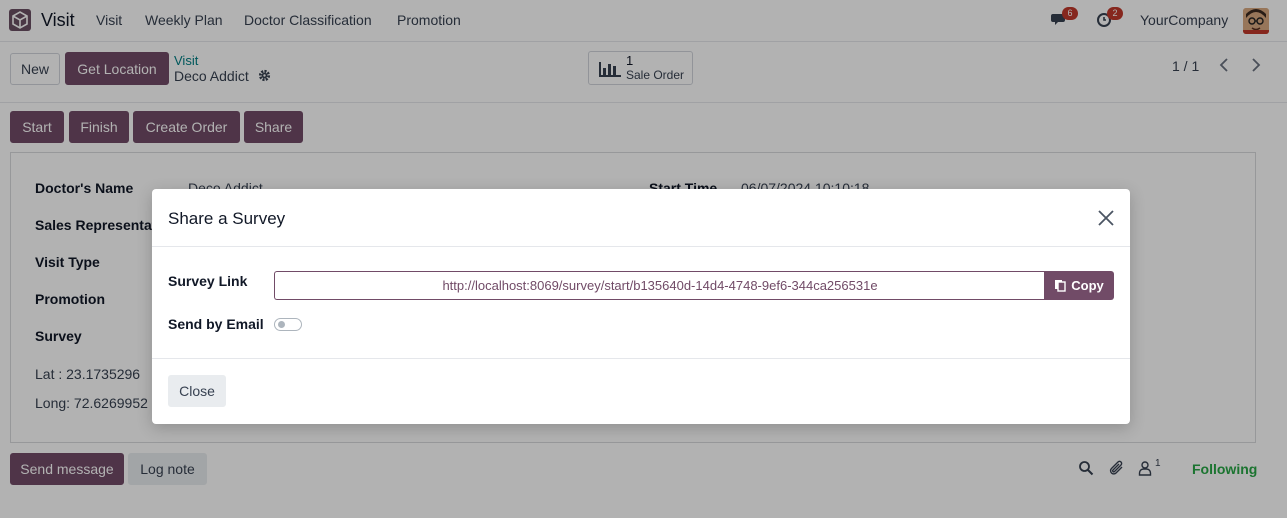  I want to click on modal-header-divider, so click(641, 246).